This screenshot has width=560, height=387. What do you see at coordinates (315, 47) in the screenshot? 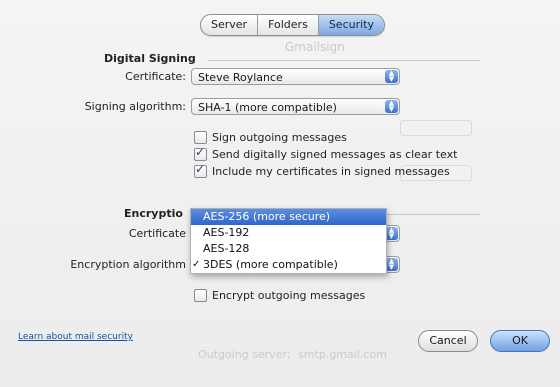
I see `ghost-heading: Gmailsign` at bounding box center [315, 47].